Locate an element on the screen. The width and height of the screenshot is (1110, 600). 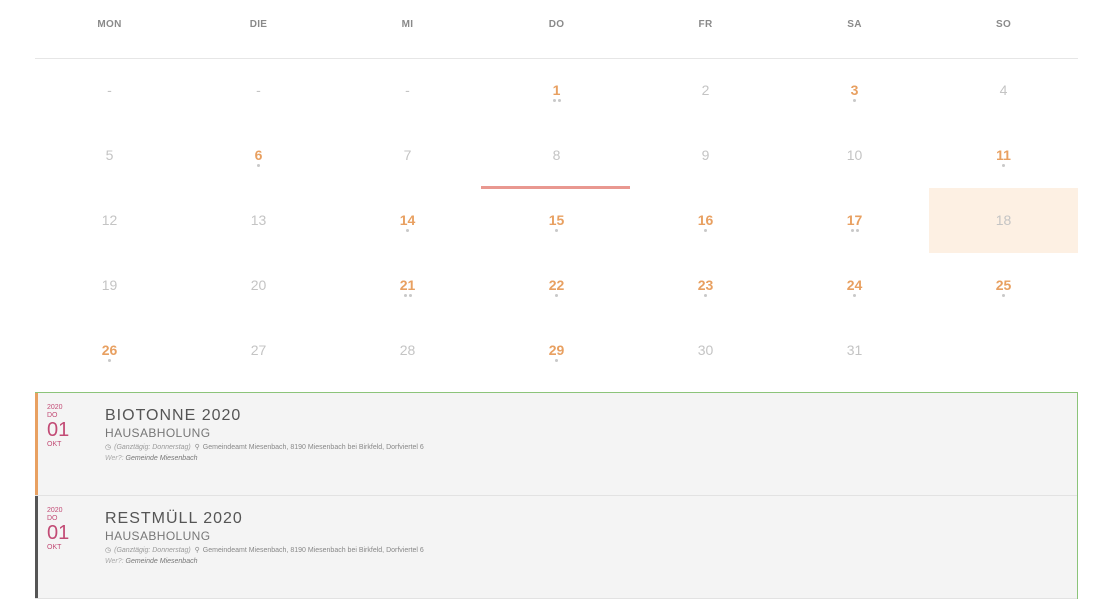
day-cell: 17 is located at coordinates (854, 220).